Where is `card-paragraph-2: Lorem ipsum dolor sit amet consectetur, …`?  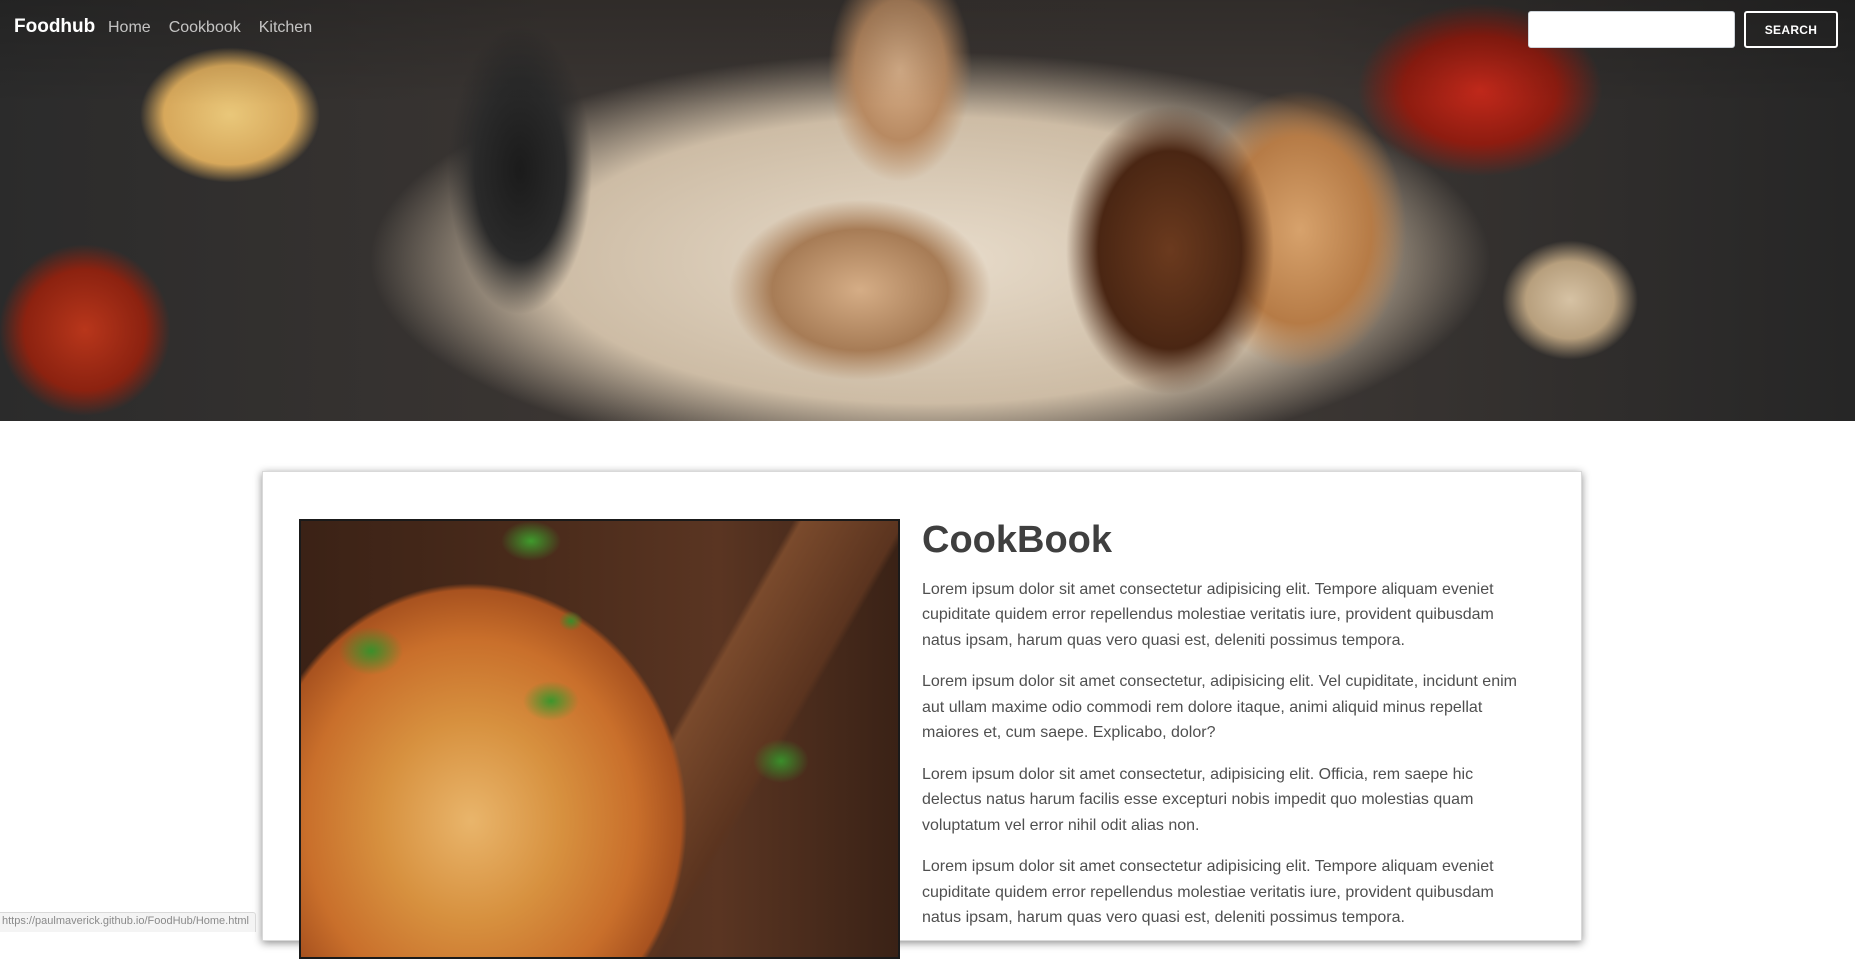
card-paragraph-2: Lorem ipsum dolor sit amet consectetur, … is located at coordinates (1219, 707).